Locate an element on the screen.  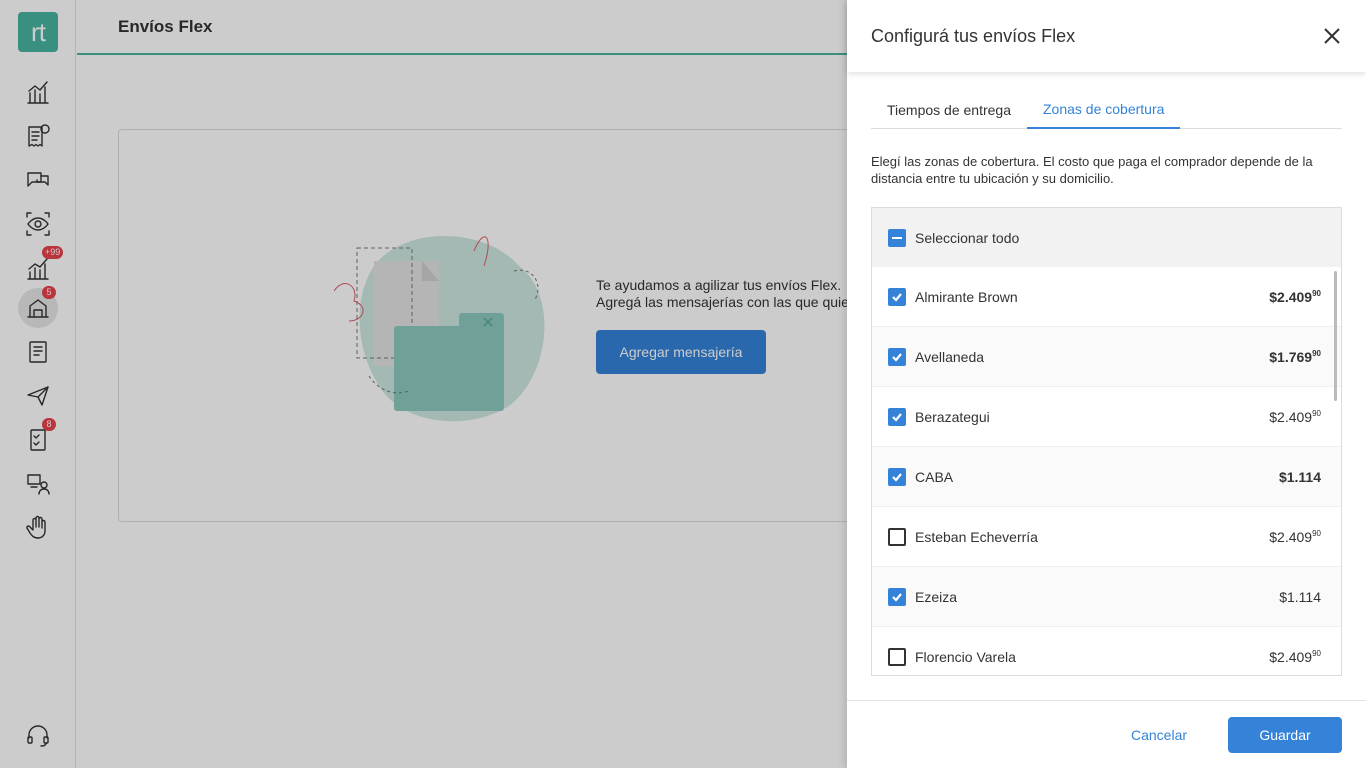
zone-row: Florencio Varela $2.40990 is located at coordinates (1106, 651).